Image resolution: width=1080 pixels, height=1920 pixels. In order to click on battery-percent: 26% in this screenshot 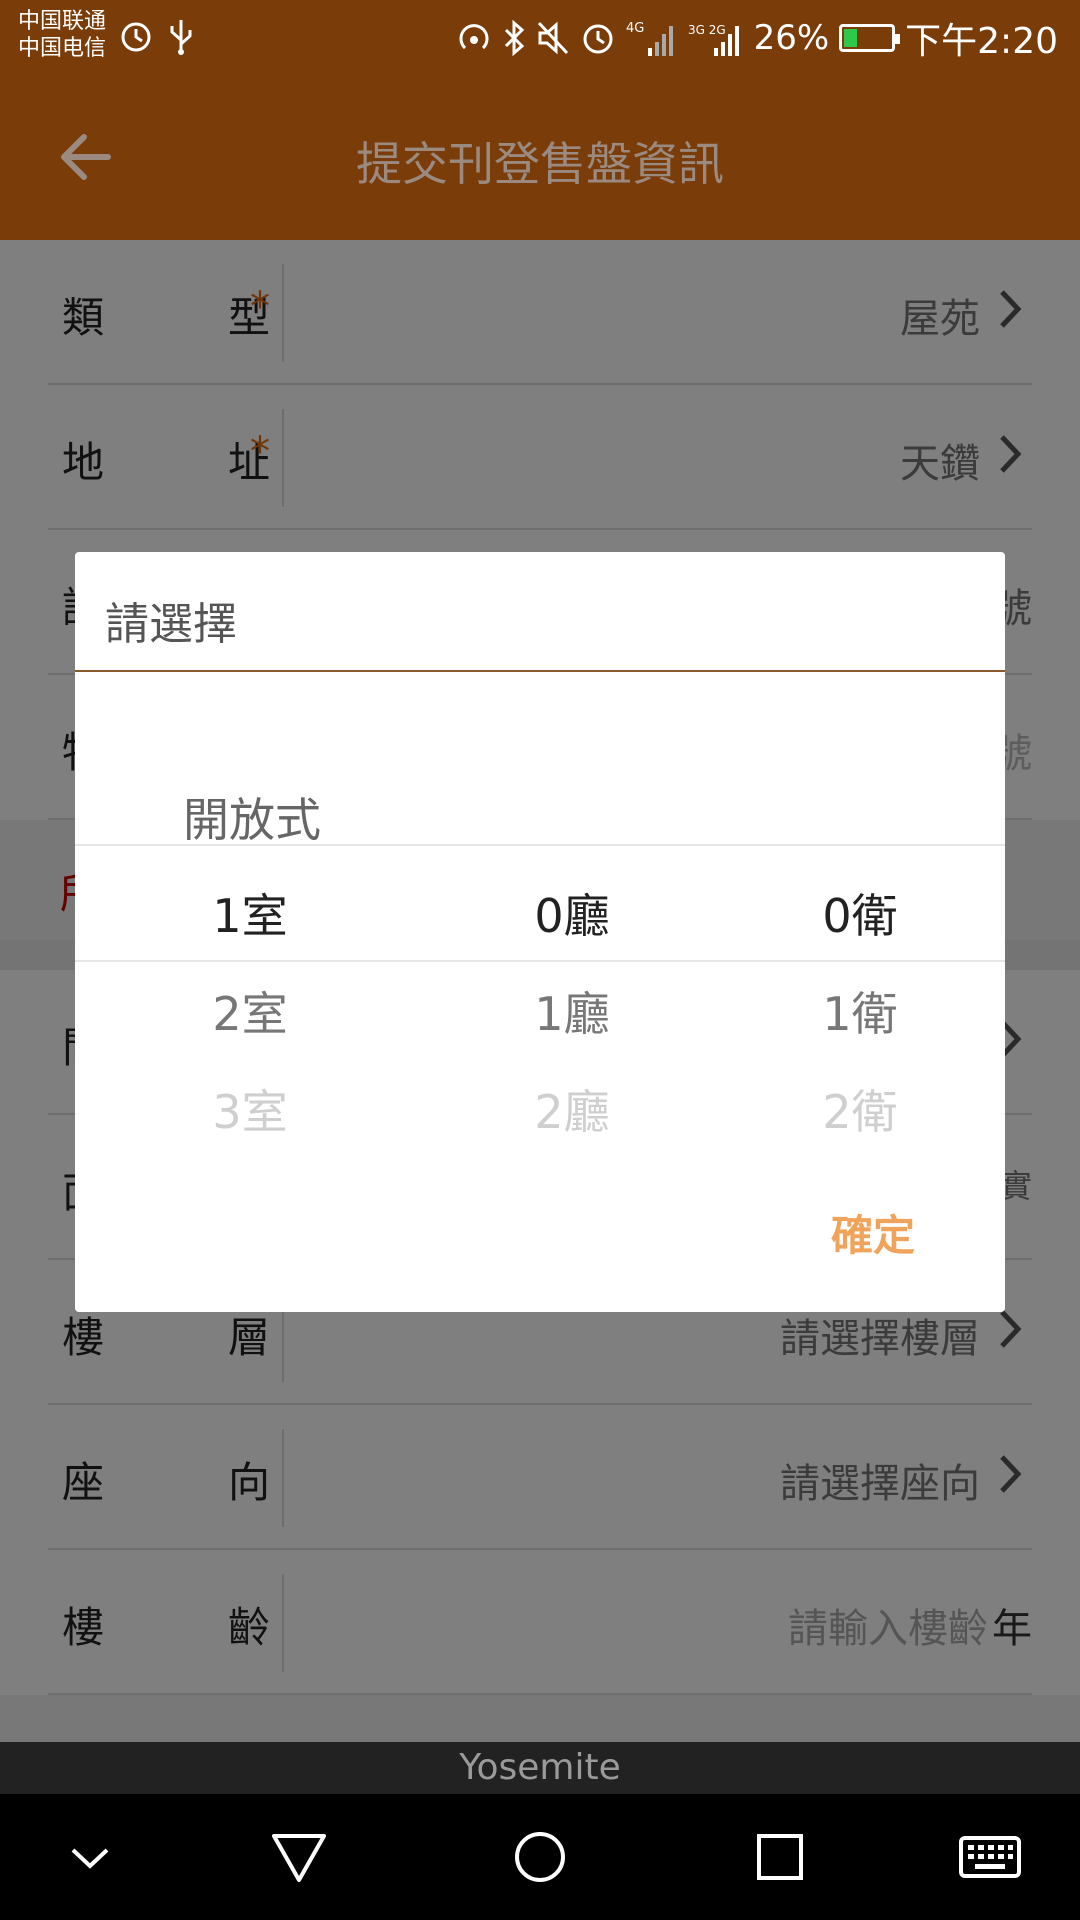, I will do `click(791, 38)`.